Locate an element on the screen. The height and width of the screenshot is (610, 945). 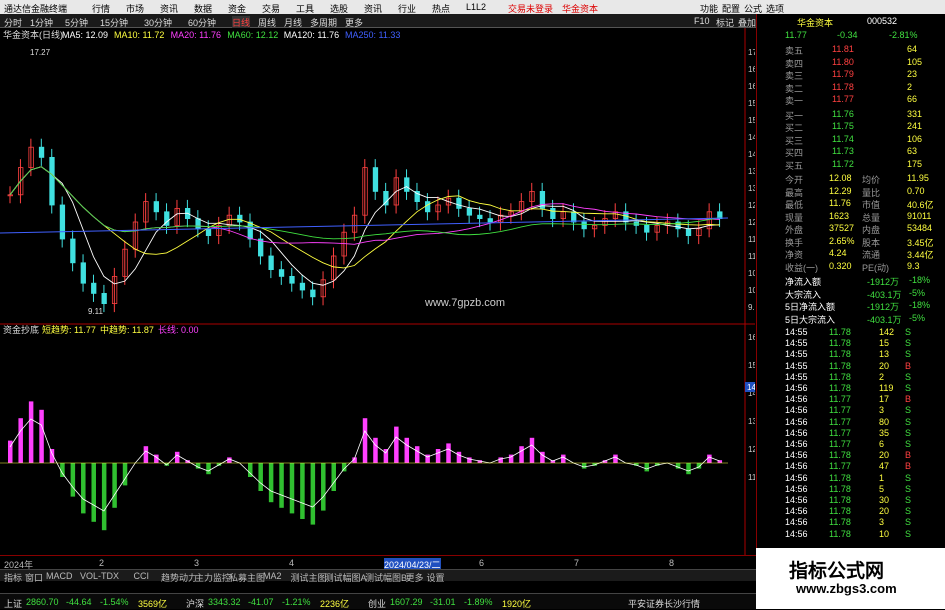
tick-row: 14:56 11.77 47 B is located at coordinates (849, 467).